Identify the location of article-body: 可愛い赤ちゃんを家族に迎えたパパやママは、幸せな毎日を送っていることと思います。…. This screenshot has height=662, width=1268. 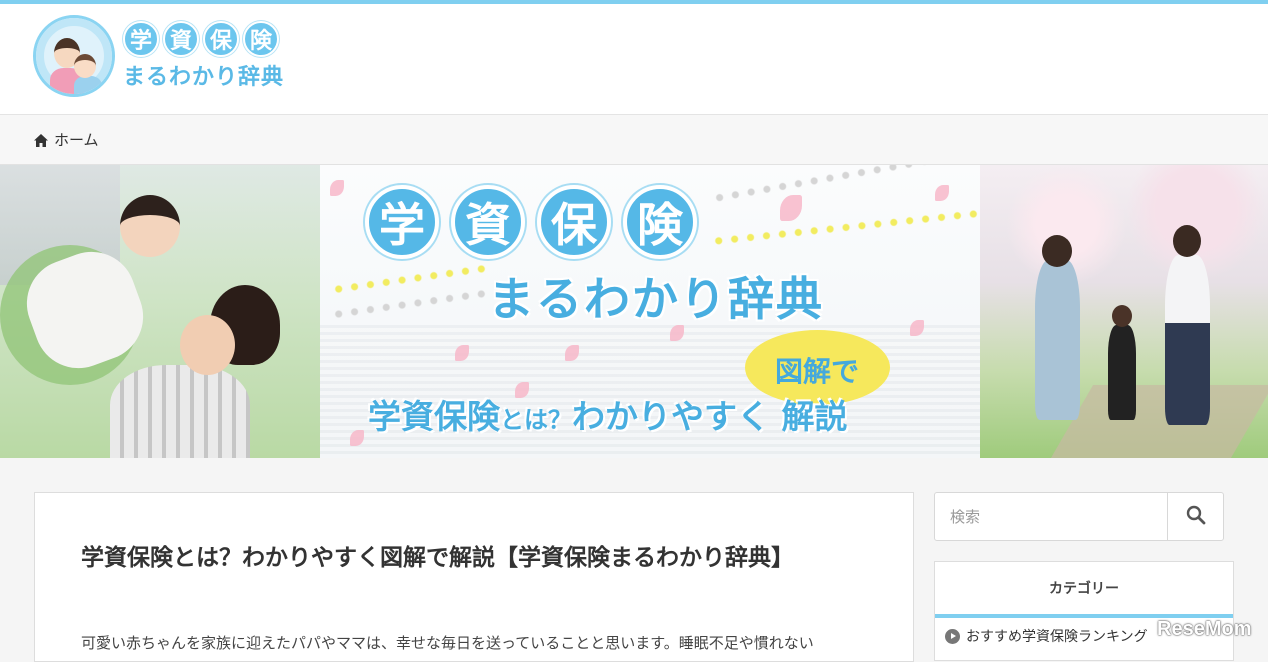
(447, 643).